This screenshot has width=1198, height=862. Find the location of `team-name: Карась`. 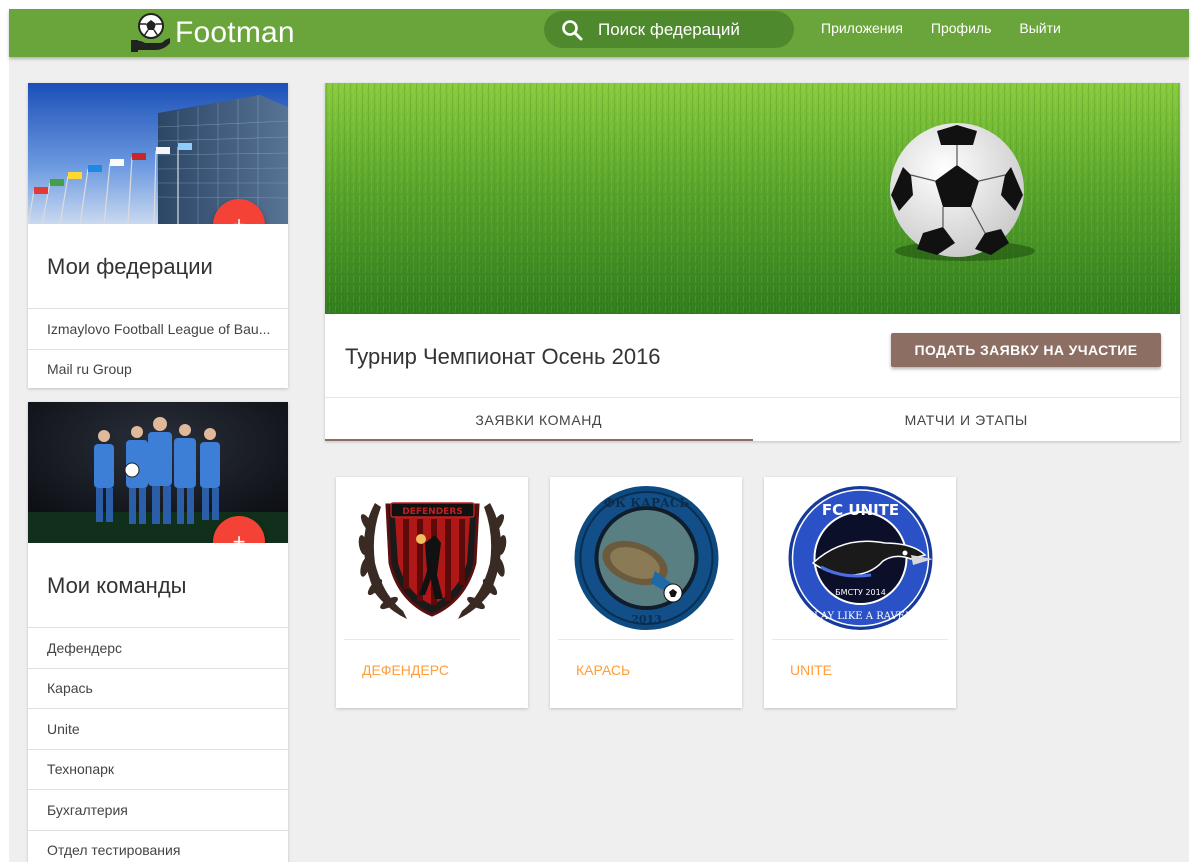

team-name: Карась is located at coordinates (70, 688).